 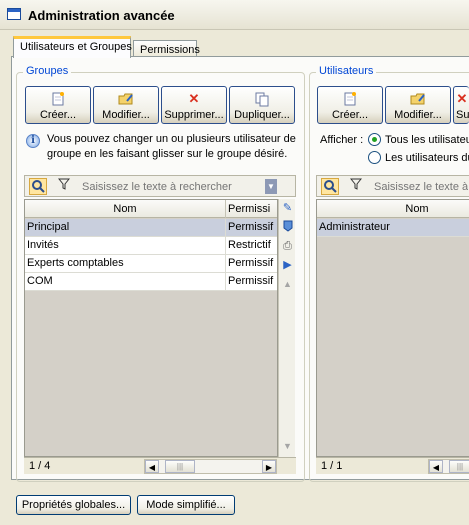 I want to click on scroll-right-icon: ▶, so click(x=269, y=466).